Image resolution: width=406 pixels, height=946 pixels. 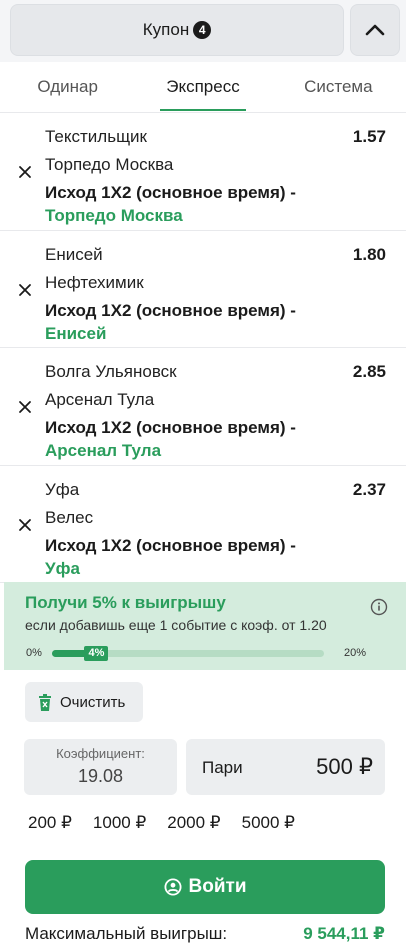 I want to click on collapse-button, so click(x=375, y=30).